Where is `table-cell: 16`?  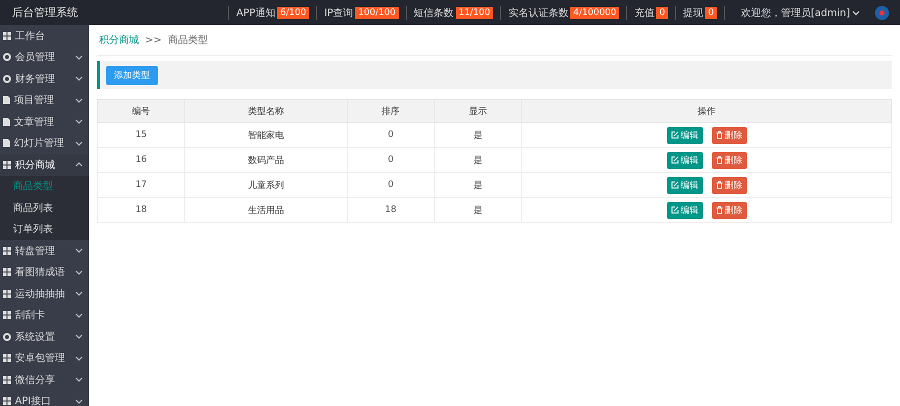
table-cell: 16 is located at coordinates (141, 160).